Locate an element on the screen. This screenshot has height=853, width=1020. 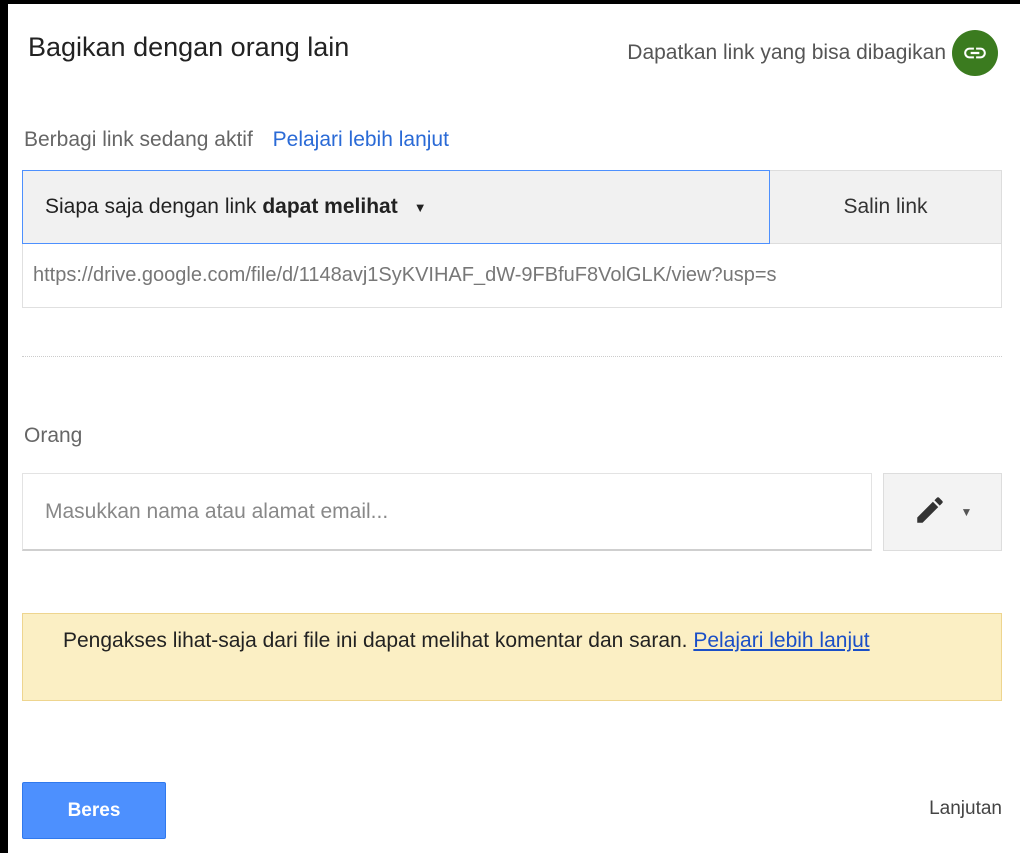
link-sharing-status-text: Berbagi link sedang aktif is located at coordinates (138, 139).